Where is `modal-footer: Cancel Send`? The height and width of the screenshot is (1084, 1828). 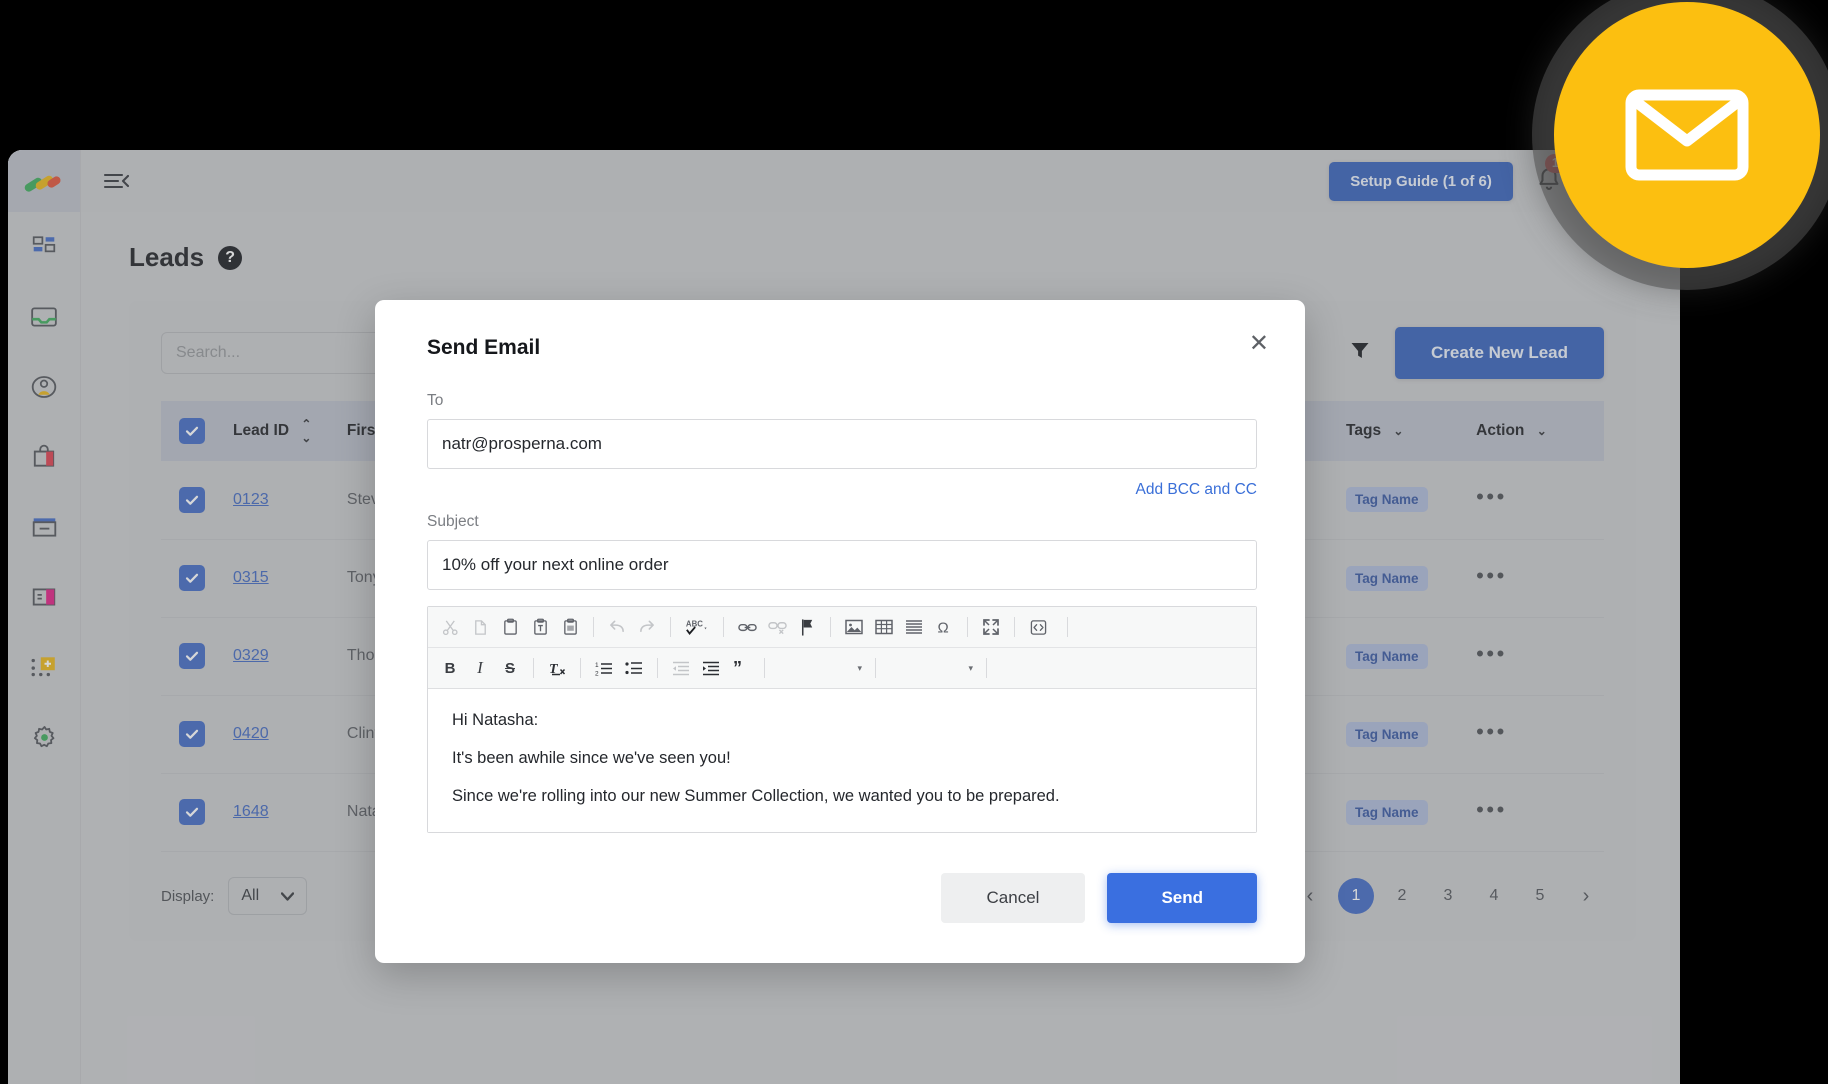
modal-footer: Cancel Send is located at coordinates (842, 898).